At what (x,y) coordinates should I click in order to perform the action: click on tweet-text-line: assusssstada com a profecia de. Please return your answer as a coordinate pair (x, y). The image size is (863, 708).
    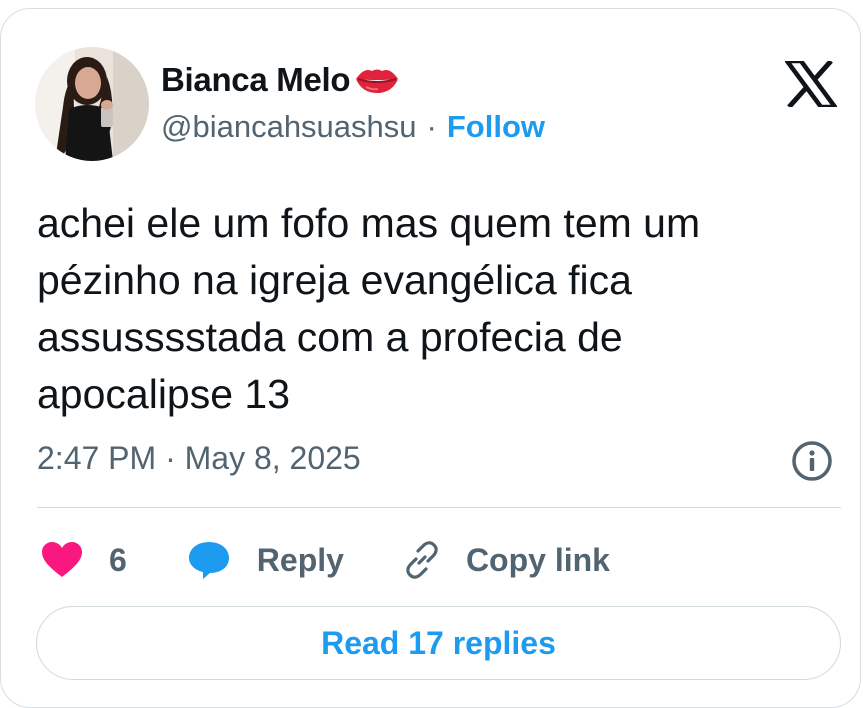
    Looking at the image, I should click on (330, 337).